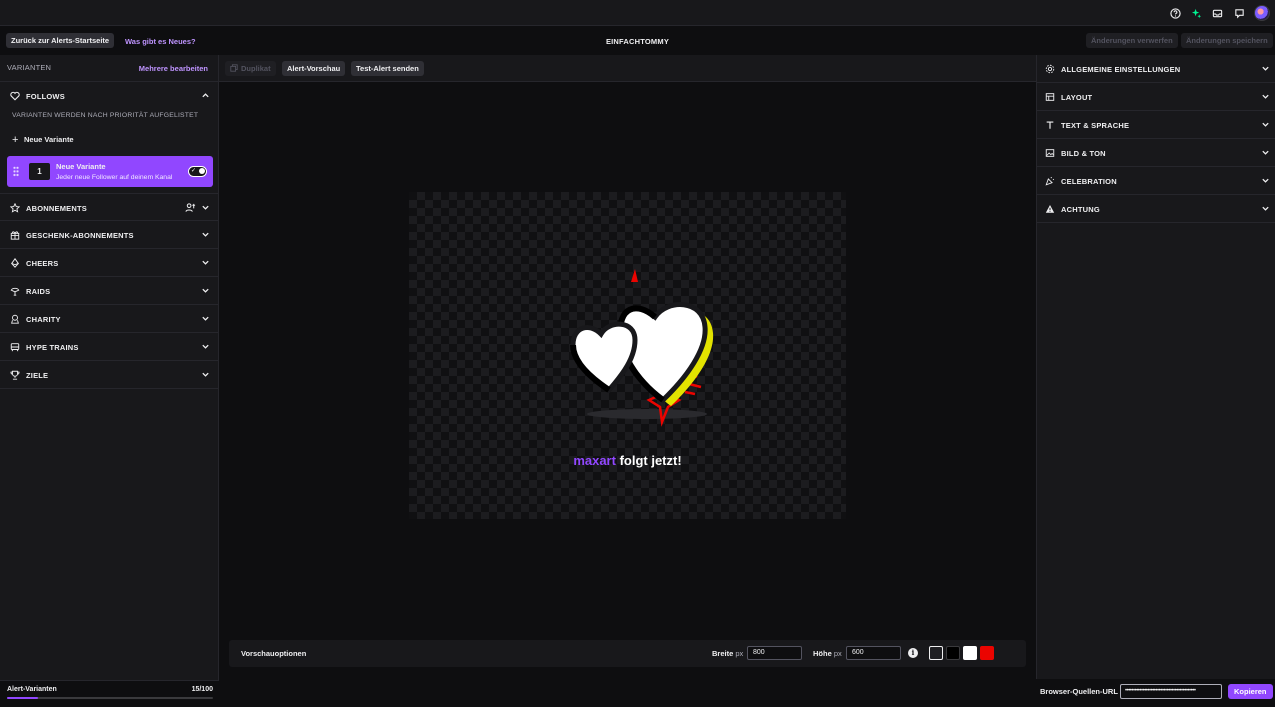  Describe the element at coordinates (1132, 40) in the screenshot. I see `discard-changes-button: Änderungen verwerfen` at that location.